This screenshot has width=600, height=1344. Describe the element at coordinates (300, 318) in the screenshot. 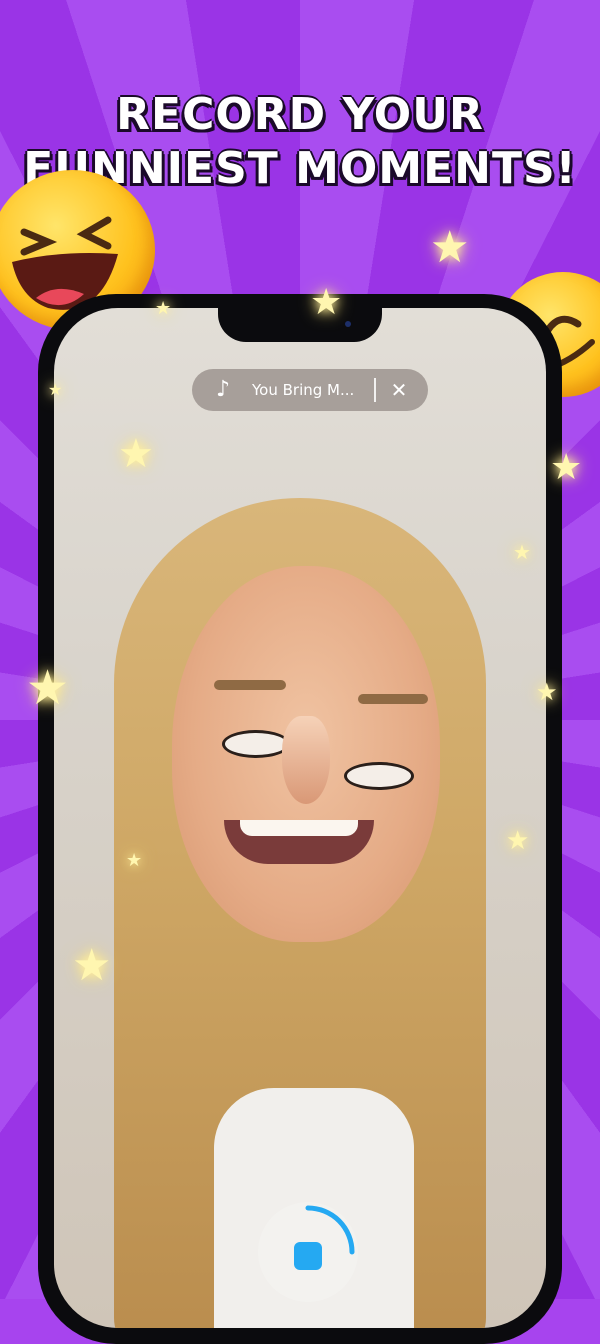

I see `phone-notch` at that location.